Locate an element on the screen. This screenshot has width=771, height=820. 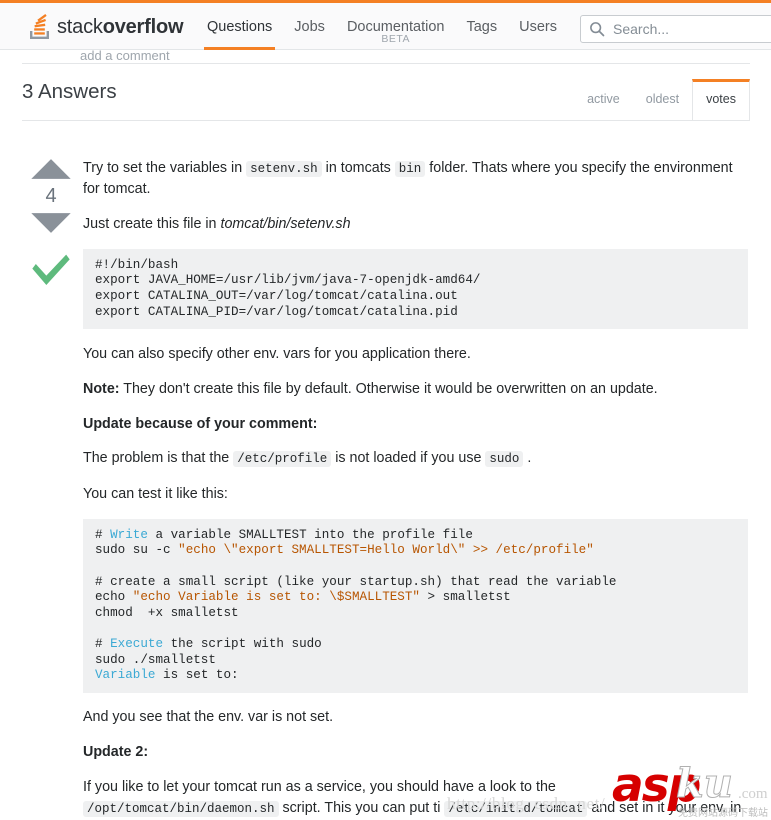
update-heading: Update because of your comment: is located at coordinates (200, 423).